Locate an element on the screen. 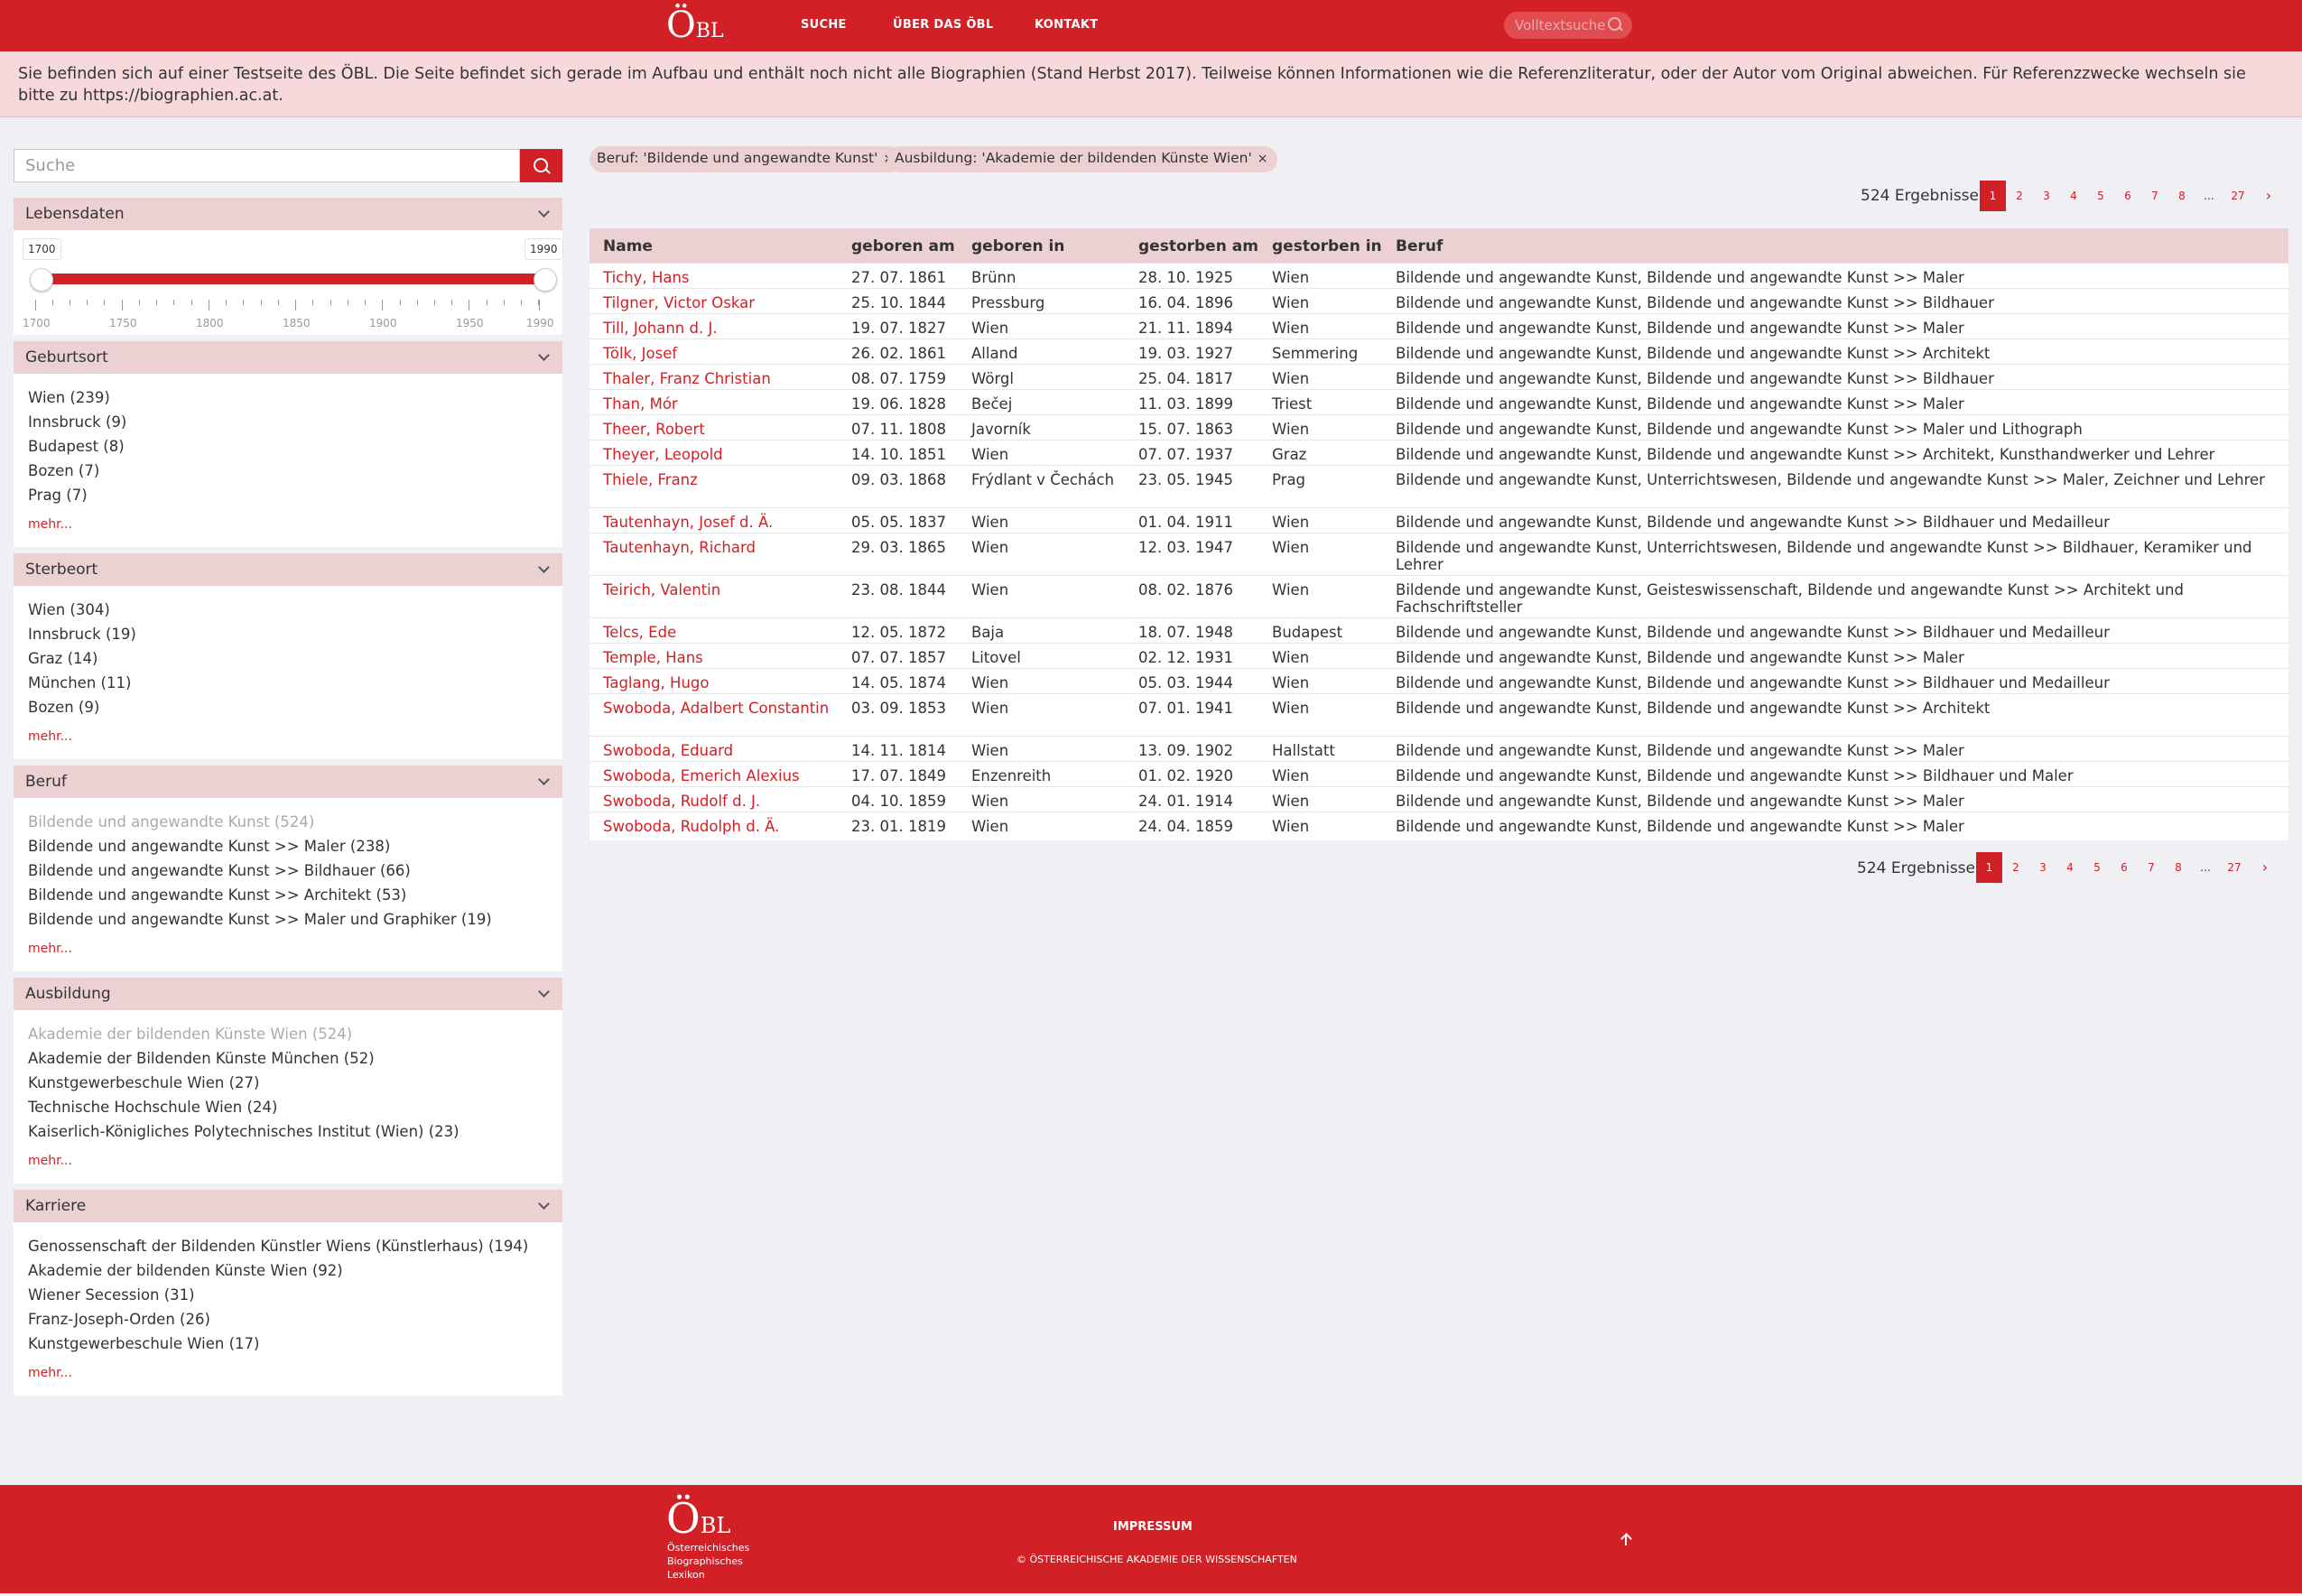  facet-item: Wien (239) is located at coordinates (69, 397).